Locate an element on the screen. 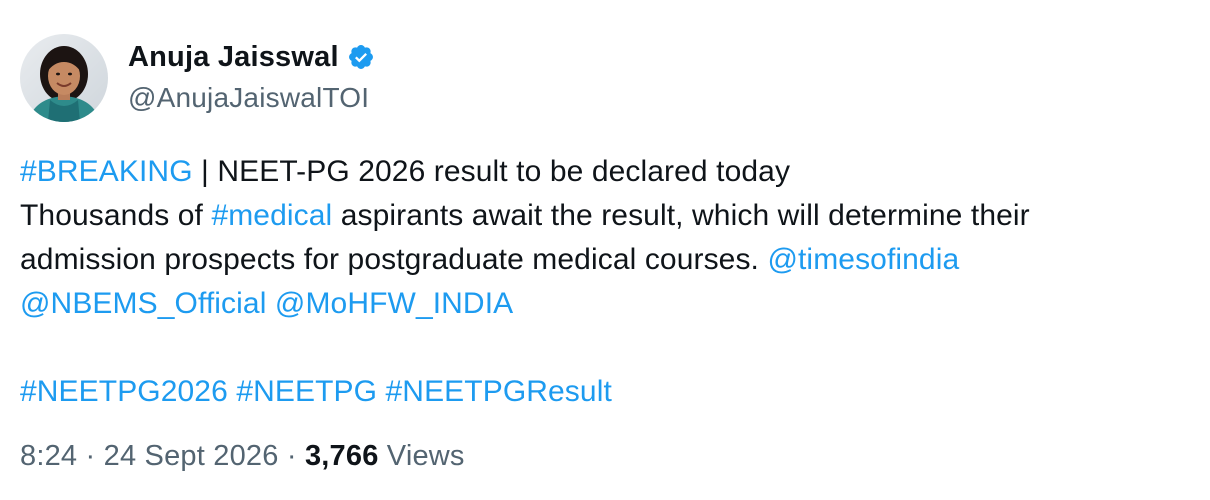 The image size is (1210, 500). views-label: Views is located at coordinates (425, 456).